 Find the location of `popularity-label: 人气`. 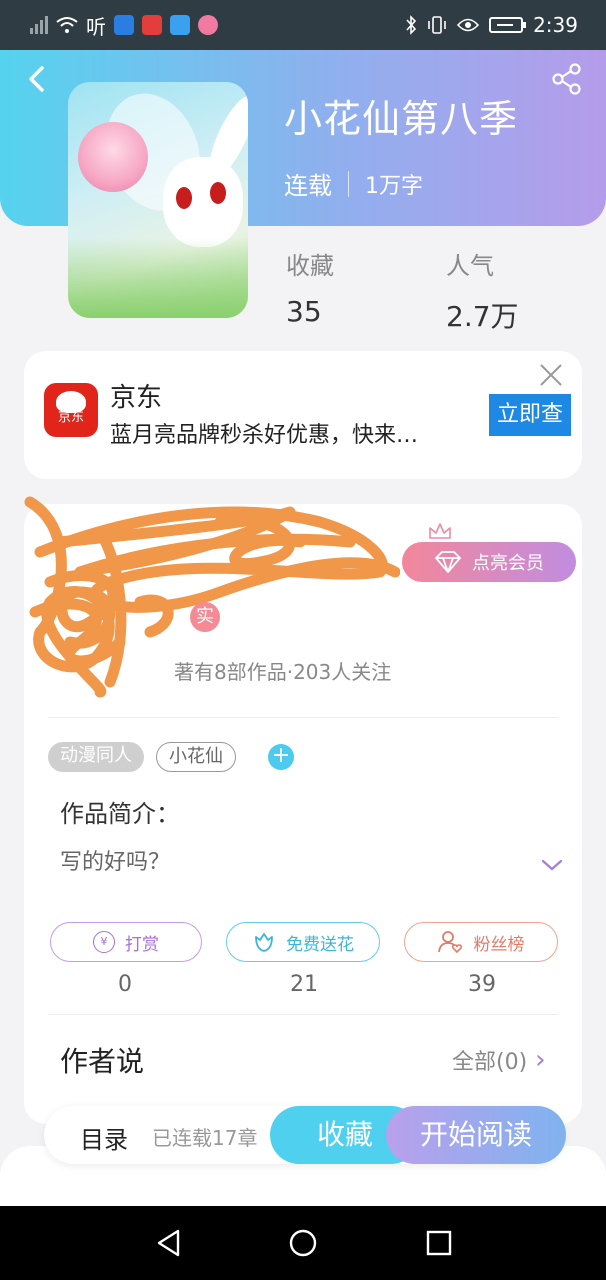

popularity-label: 人气 is located at coordinates (470, 266).